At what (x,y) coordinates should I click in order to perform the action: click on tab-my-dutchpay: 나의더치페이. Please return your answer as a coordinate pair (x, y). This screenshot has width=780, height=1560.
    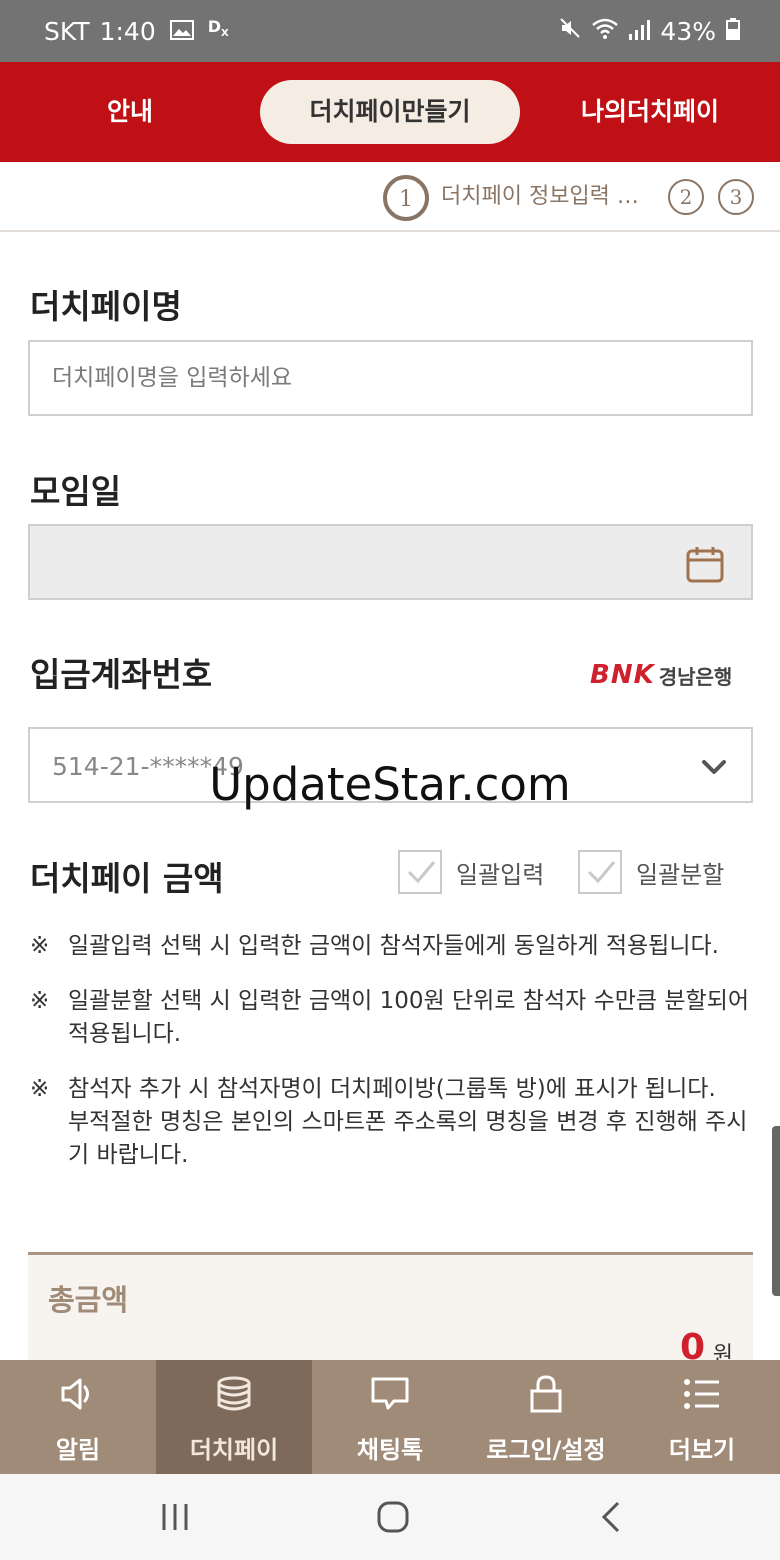
    Looking at the image, I should click on (650, 112).